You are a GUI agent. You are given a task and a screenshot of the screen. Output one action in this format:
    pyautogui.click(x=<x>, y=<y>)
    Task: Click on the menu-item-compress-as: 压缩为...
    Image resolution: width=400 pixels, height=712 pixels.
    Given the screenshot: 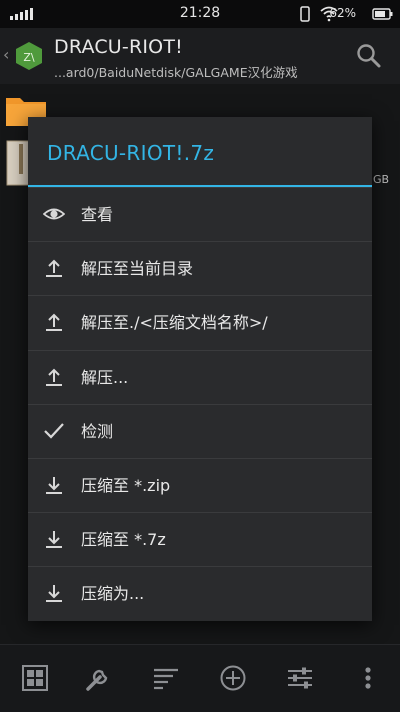 What is the action you would take?
    pyautogui.click(x=200, y=593)
    